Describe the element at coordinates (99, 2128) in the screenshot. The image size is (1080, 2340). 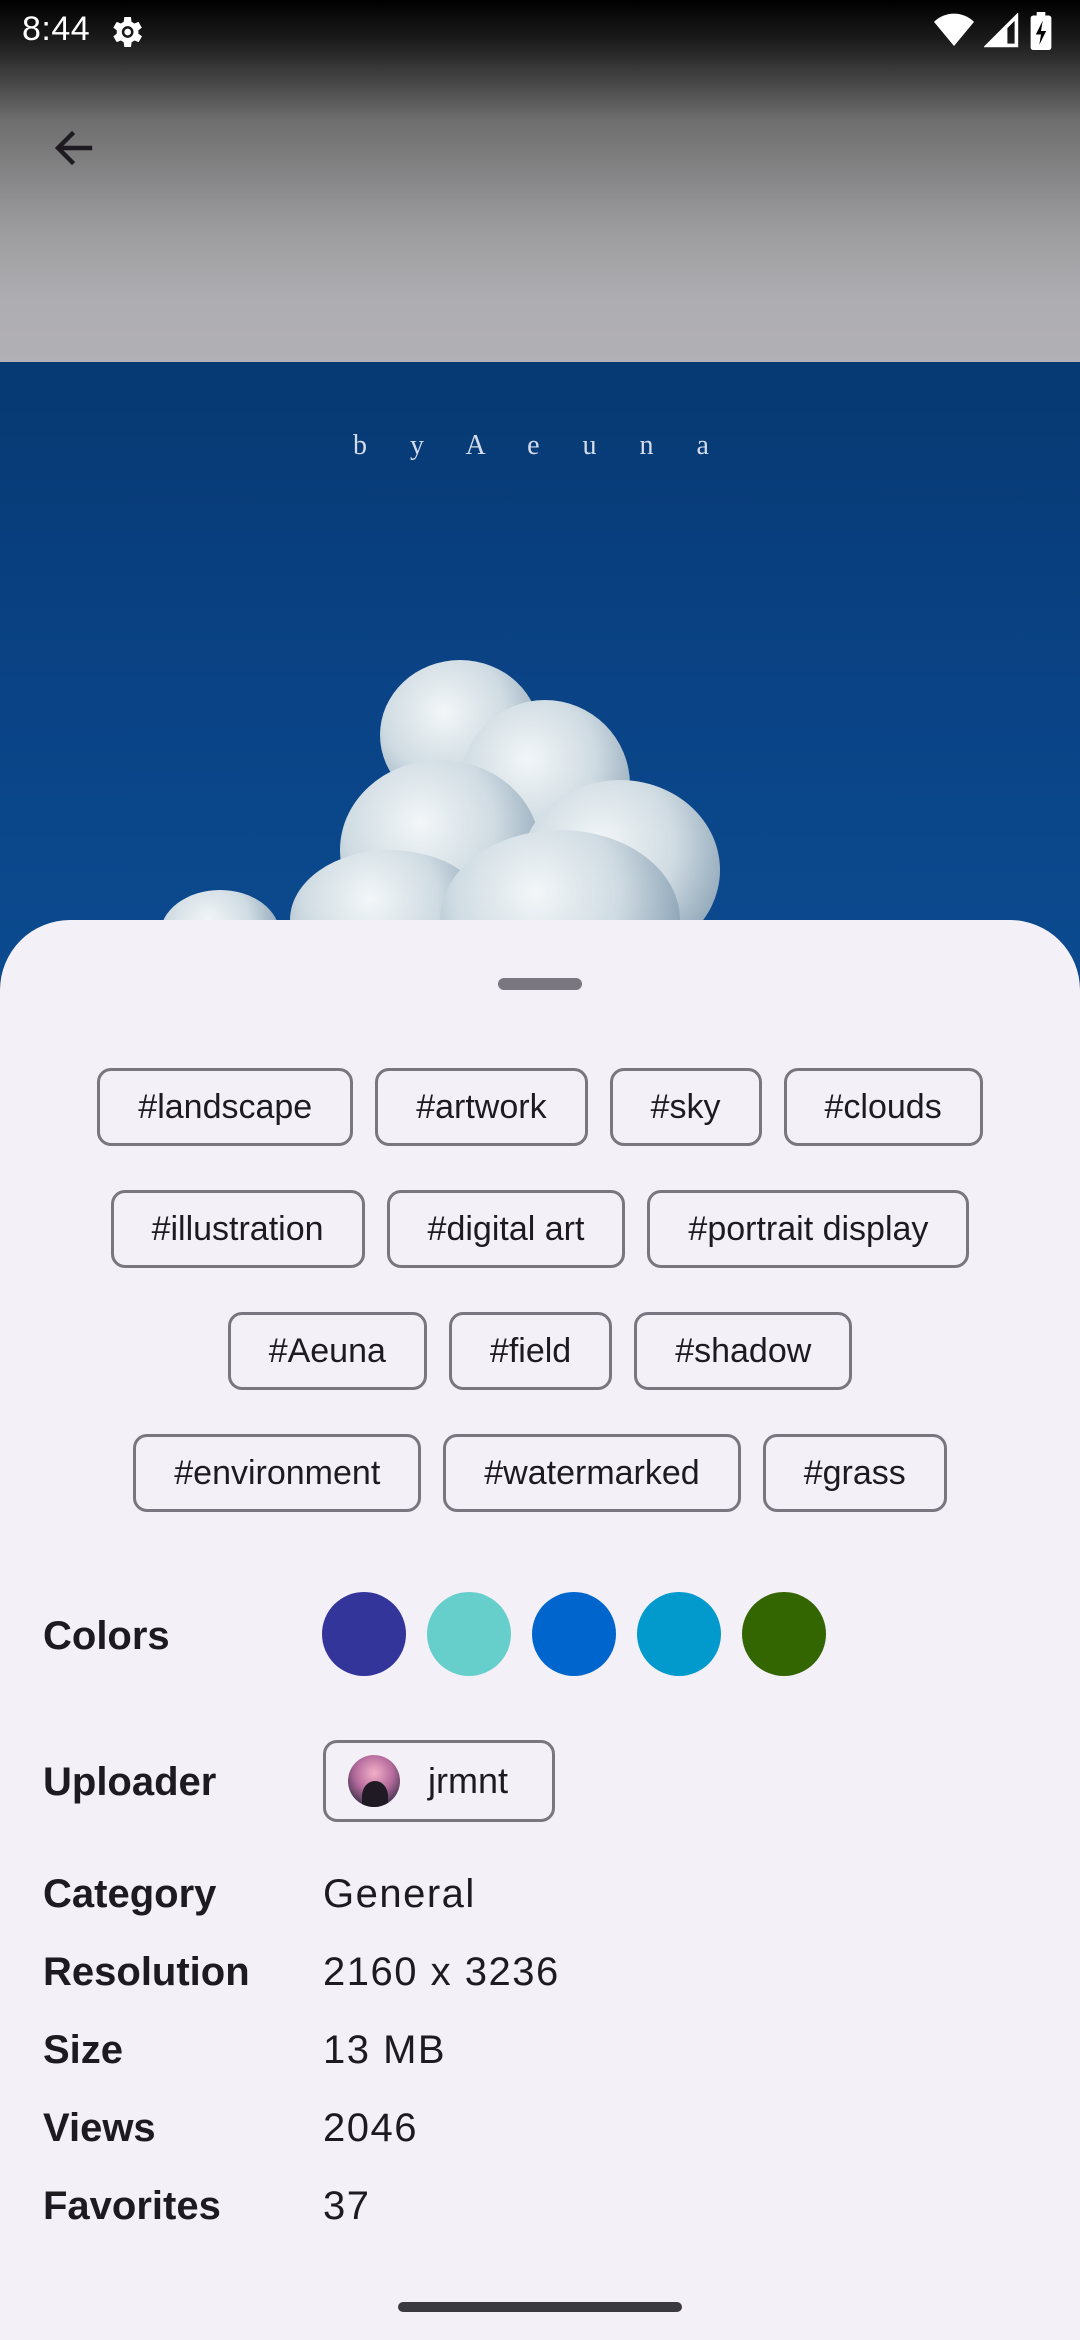
I see `views-label: Views` at that location.